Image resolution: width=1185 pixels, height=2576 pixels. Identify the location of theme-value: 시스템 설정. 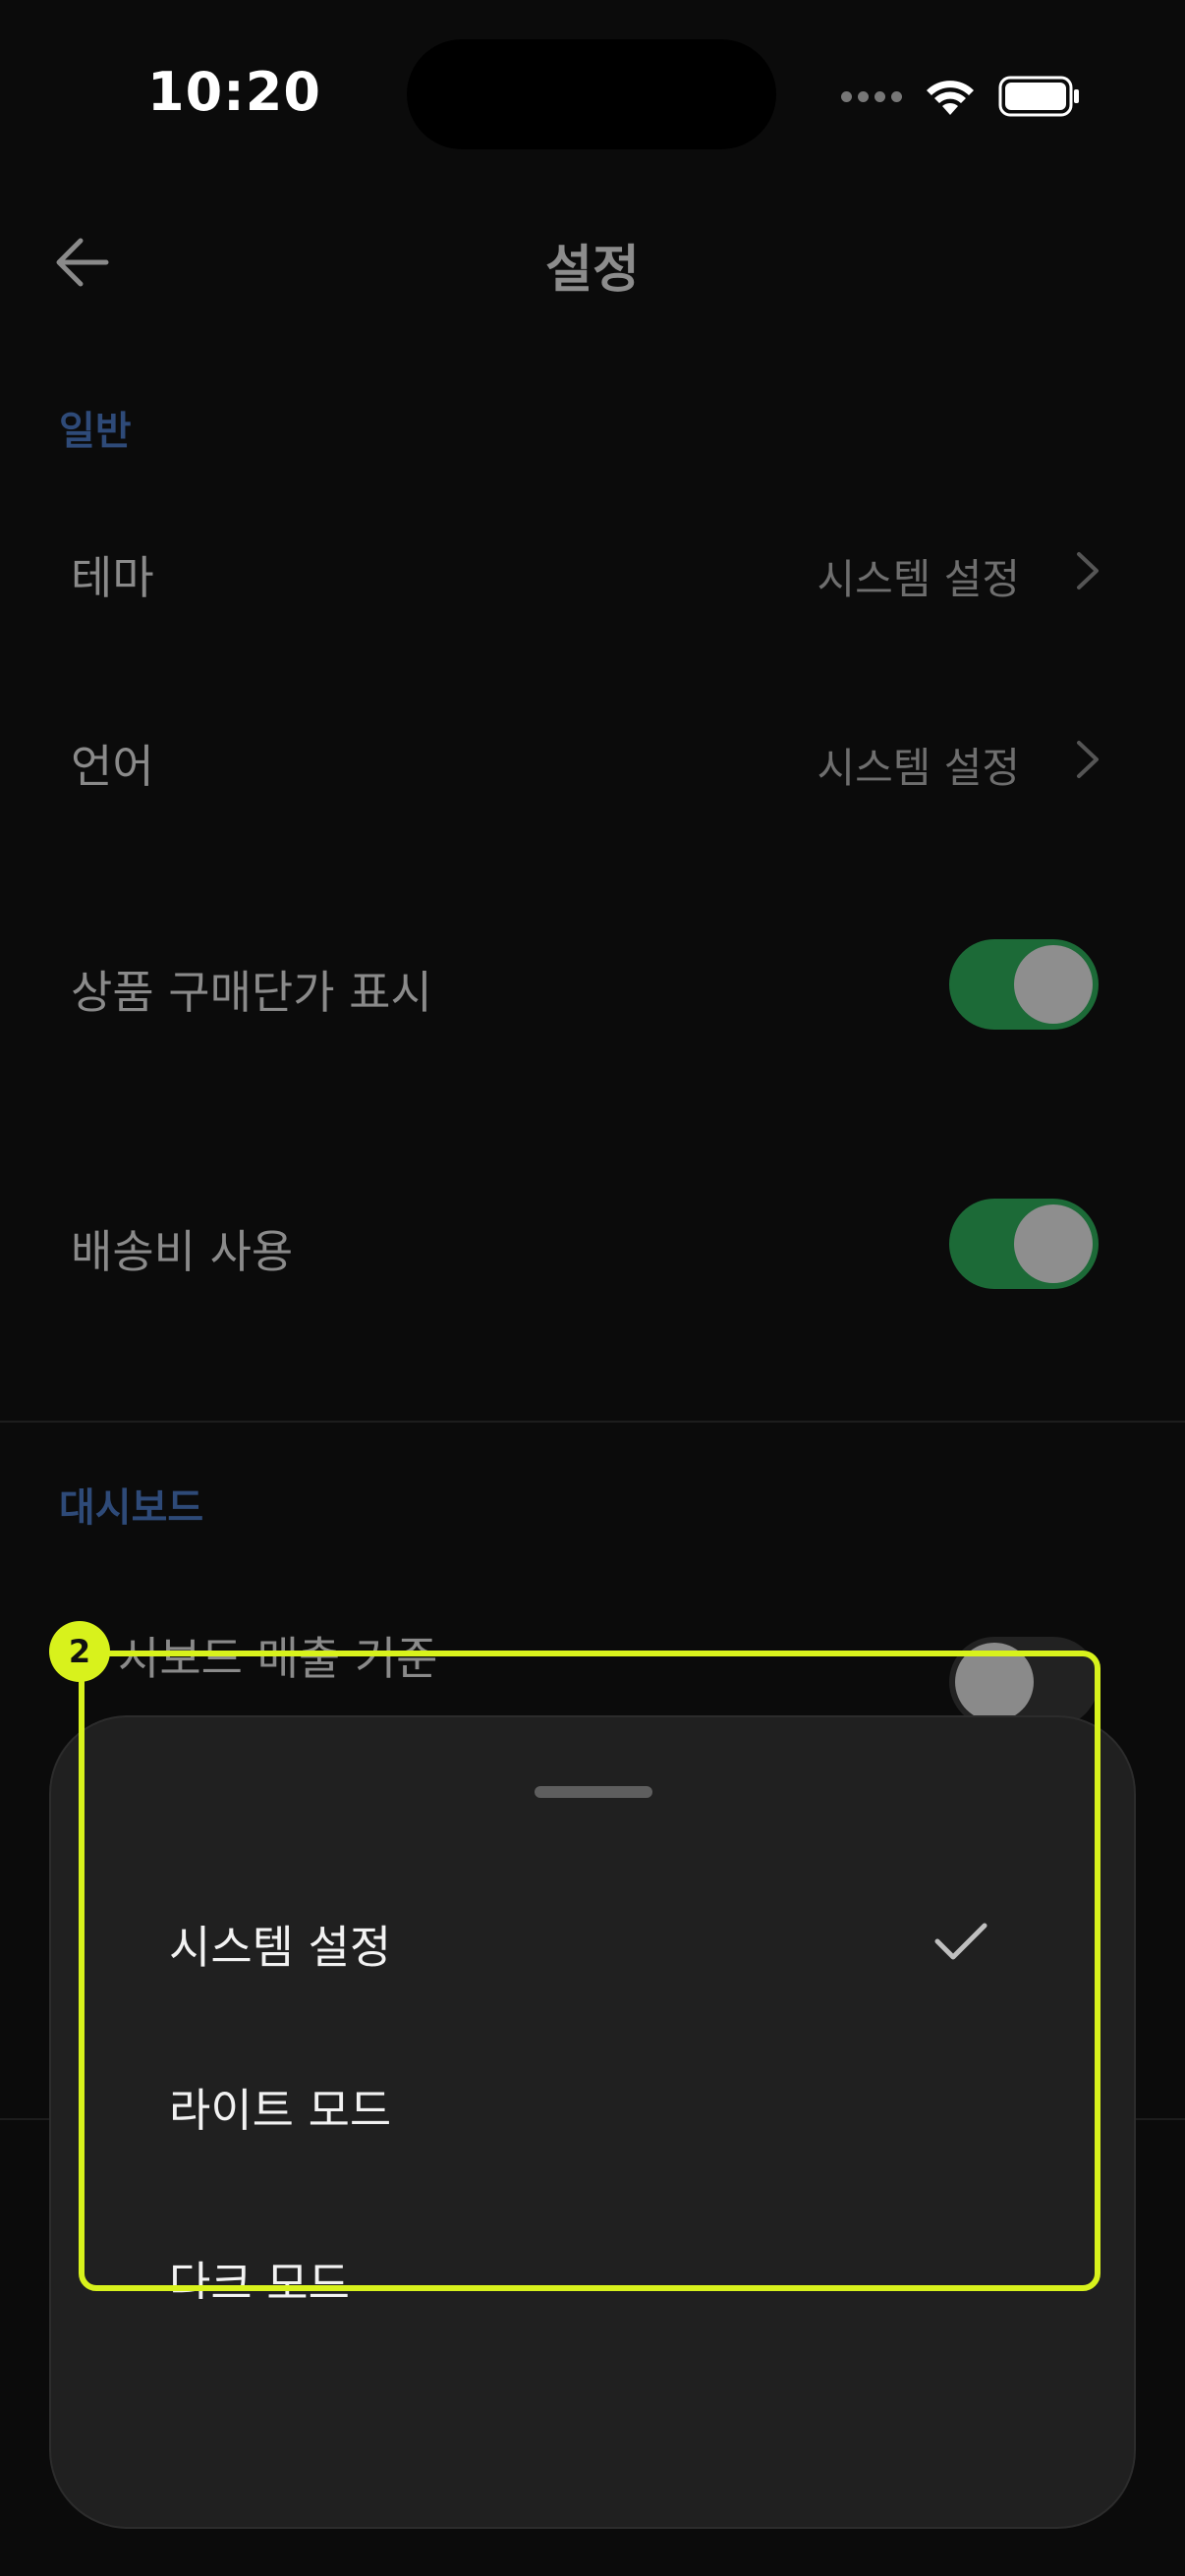
(919, 579).